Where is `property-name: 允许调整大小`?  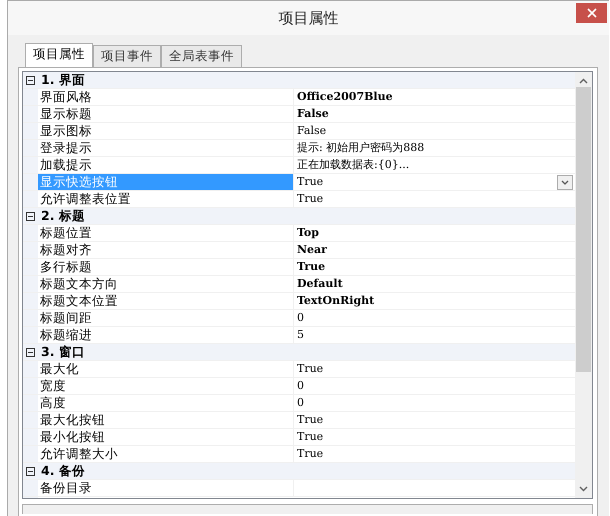
property-name: 允许调整大小 is located at coordinates (166, 454).